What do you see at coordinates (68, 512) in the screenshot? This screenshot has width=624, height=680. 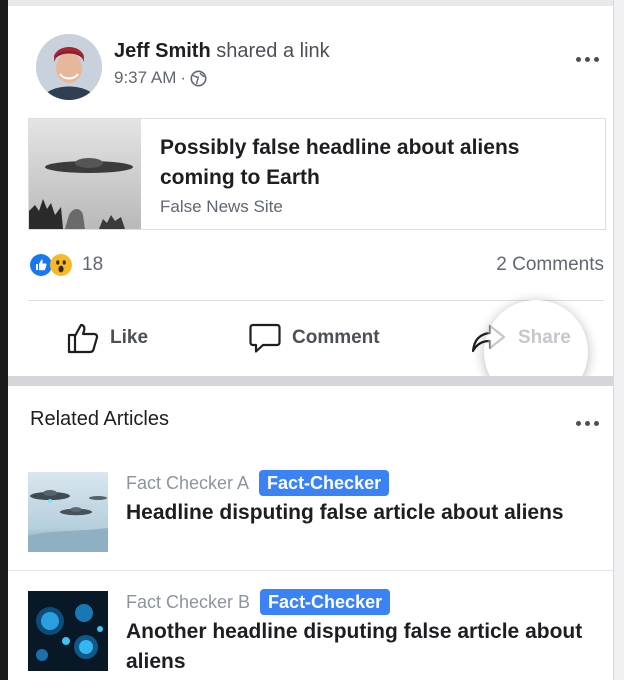 I see `article-thumbnail-ufo-image` at bounding box center [68, 512].